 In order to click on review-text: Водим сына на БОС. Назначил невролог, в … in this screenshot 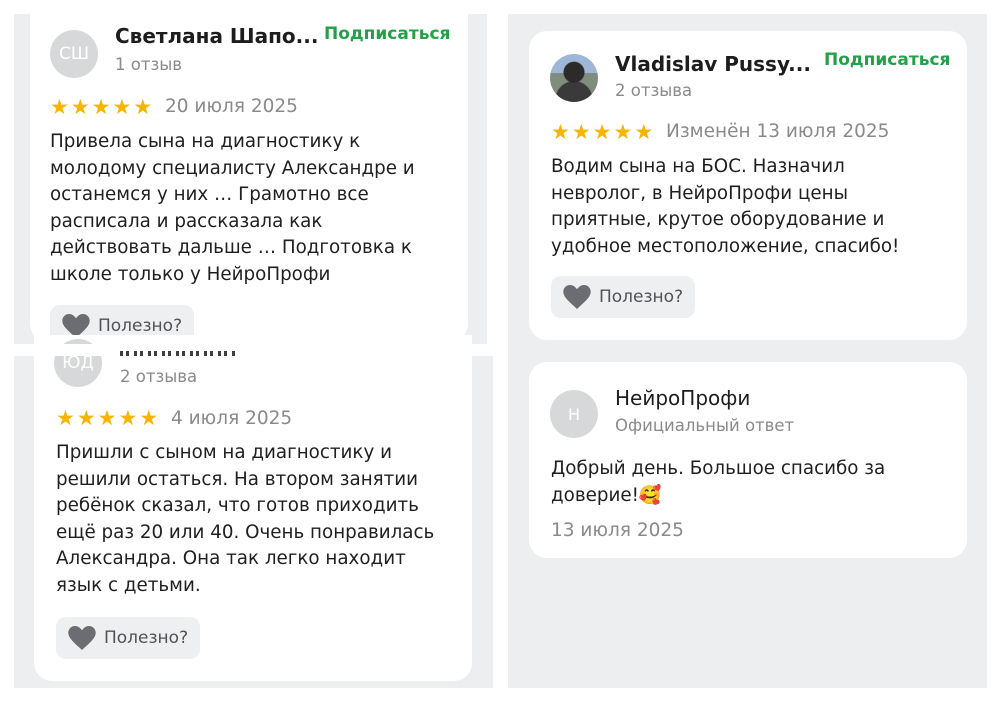, I will do `click(725, 206)`.